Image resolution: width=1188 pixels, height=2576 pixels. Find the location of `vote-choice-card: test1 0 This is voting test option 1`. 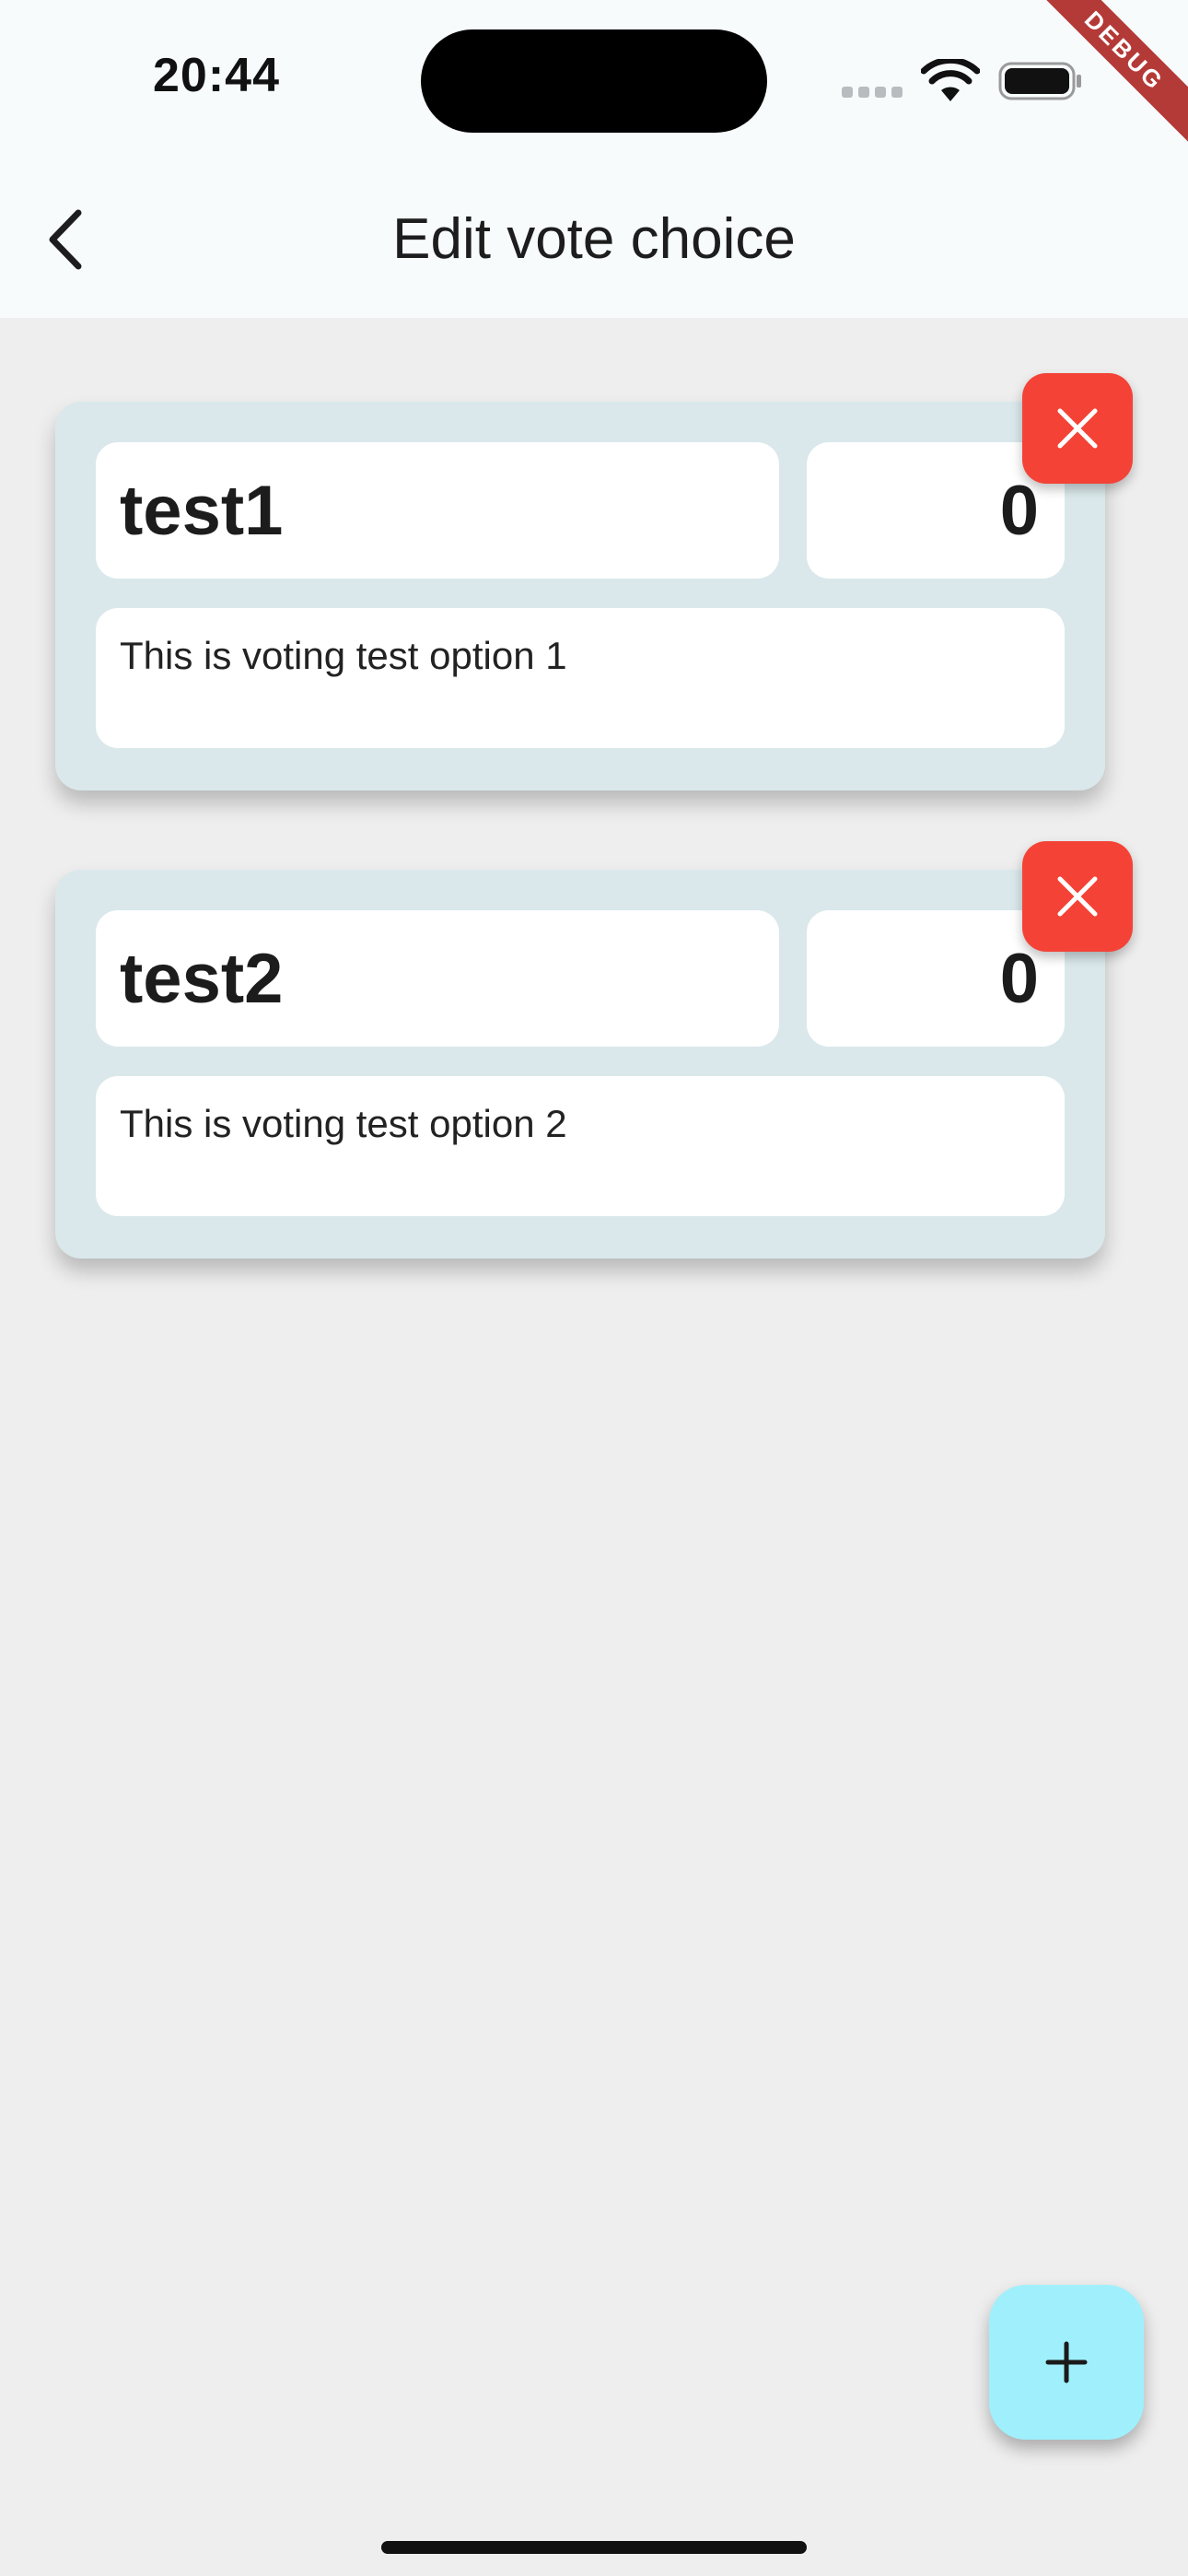

vote-choice-card: test1 0 This is voting test option 1 is located at coordinates (580, 596).